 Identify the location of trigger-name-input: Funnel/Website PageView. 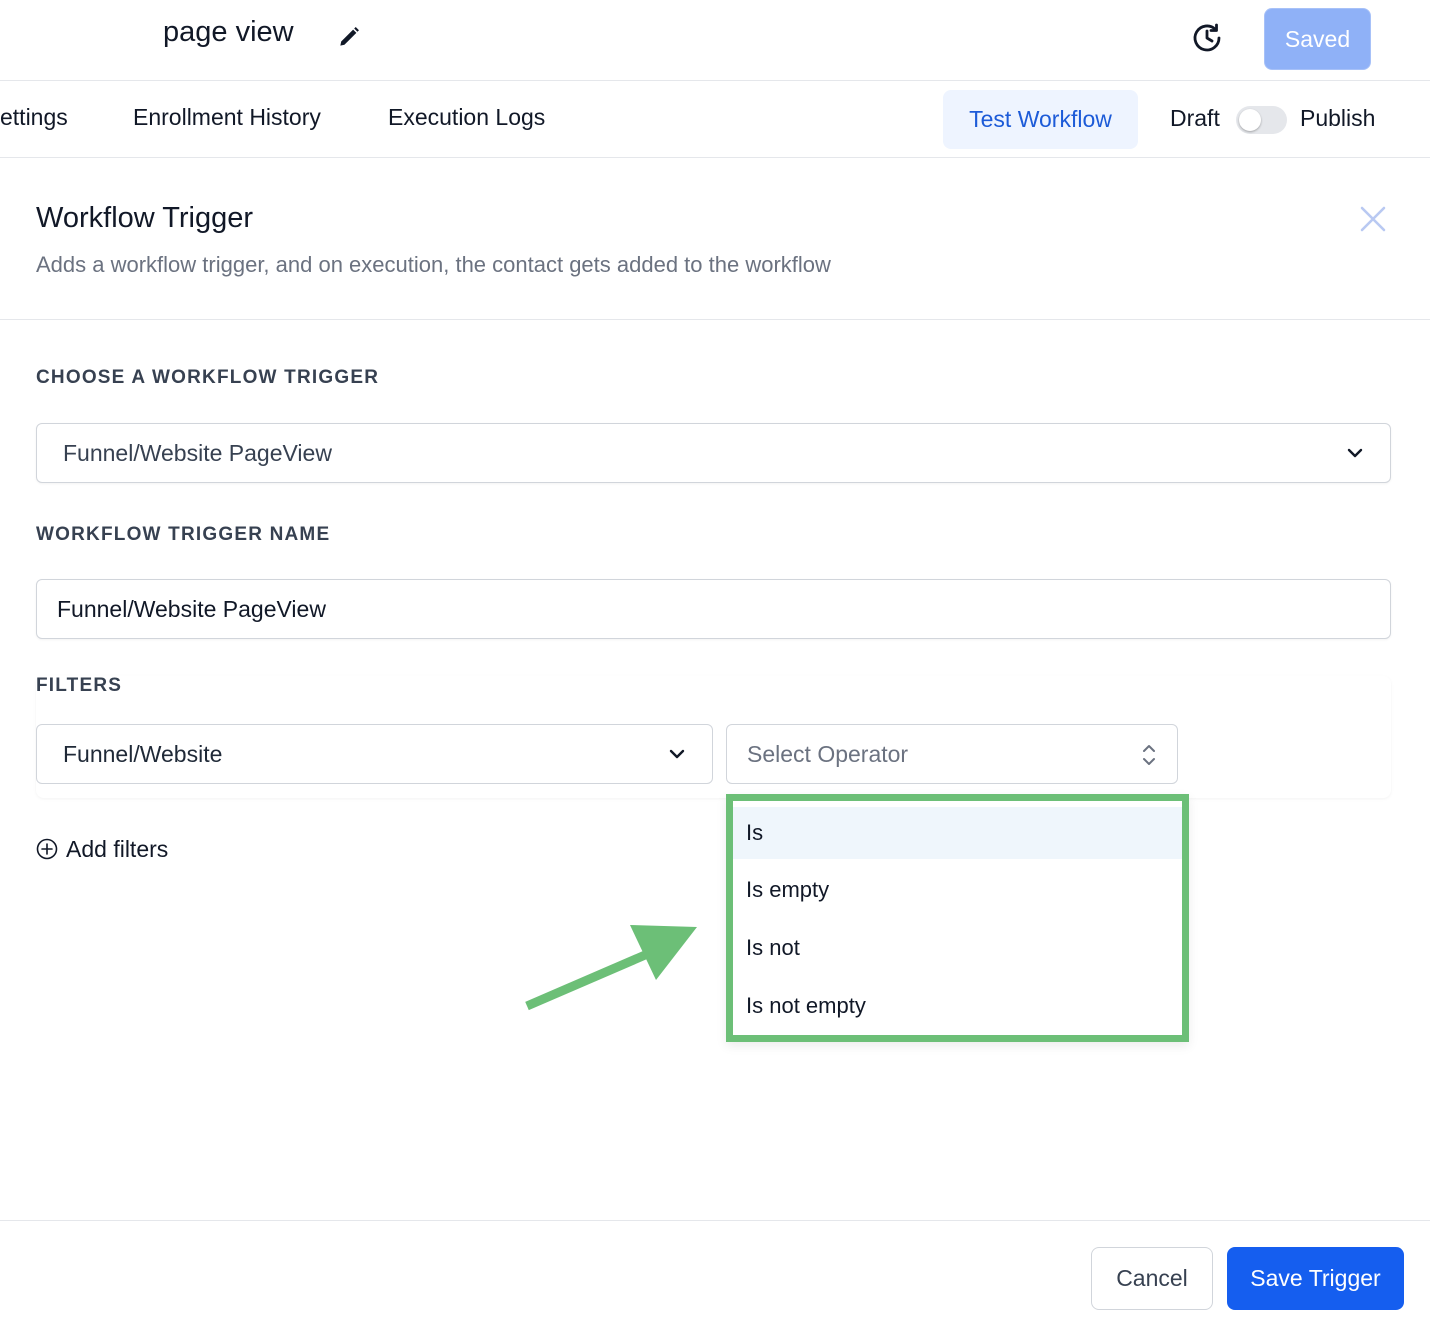
(713, 609).